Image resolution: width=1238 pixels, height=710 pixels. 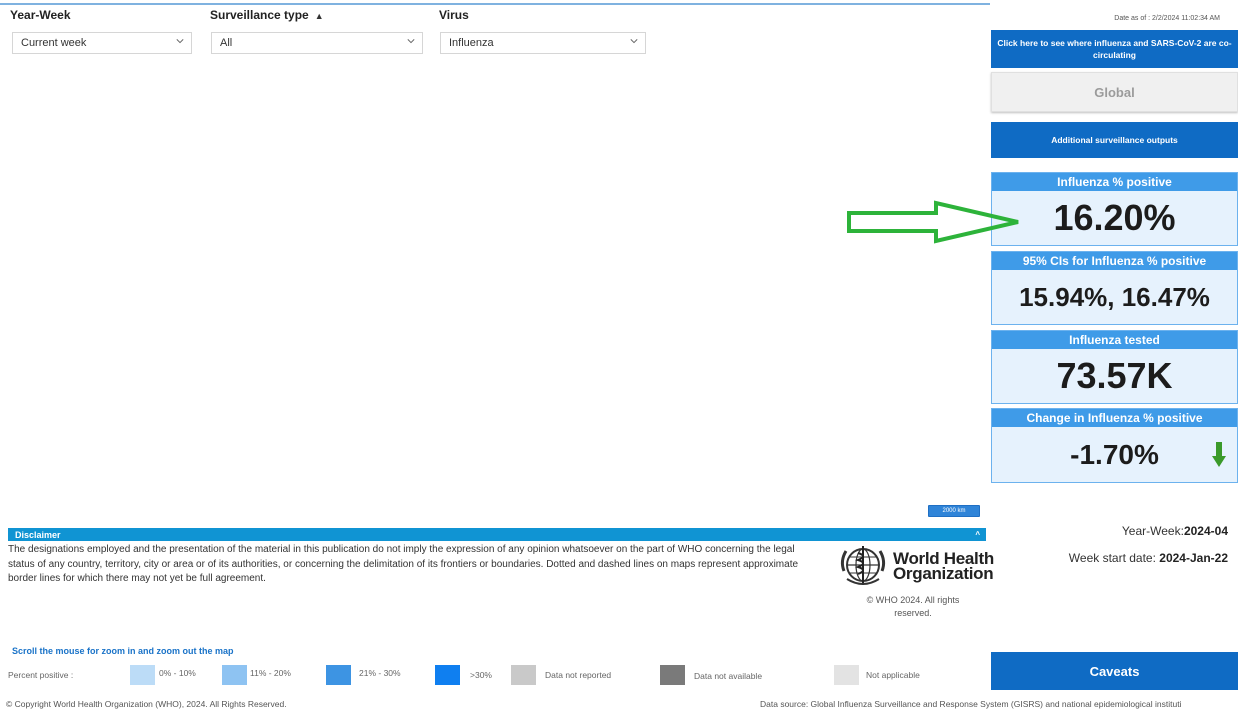 I want to click on who-copyright-line2: reserved., so click(x=913, y=613).